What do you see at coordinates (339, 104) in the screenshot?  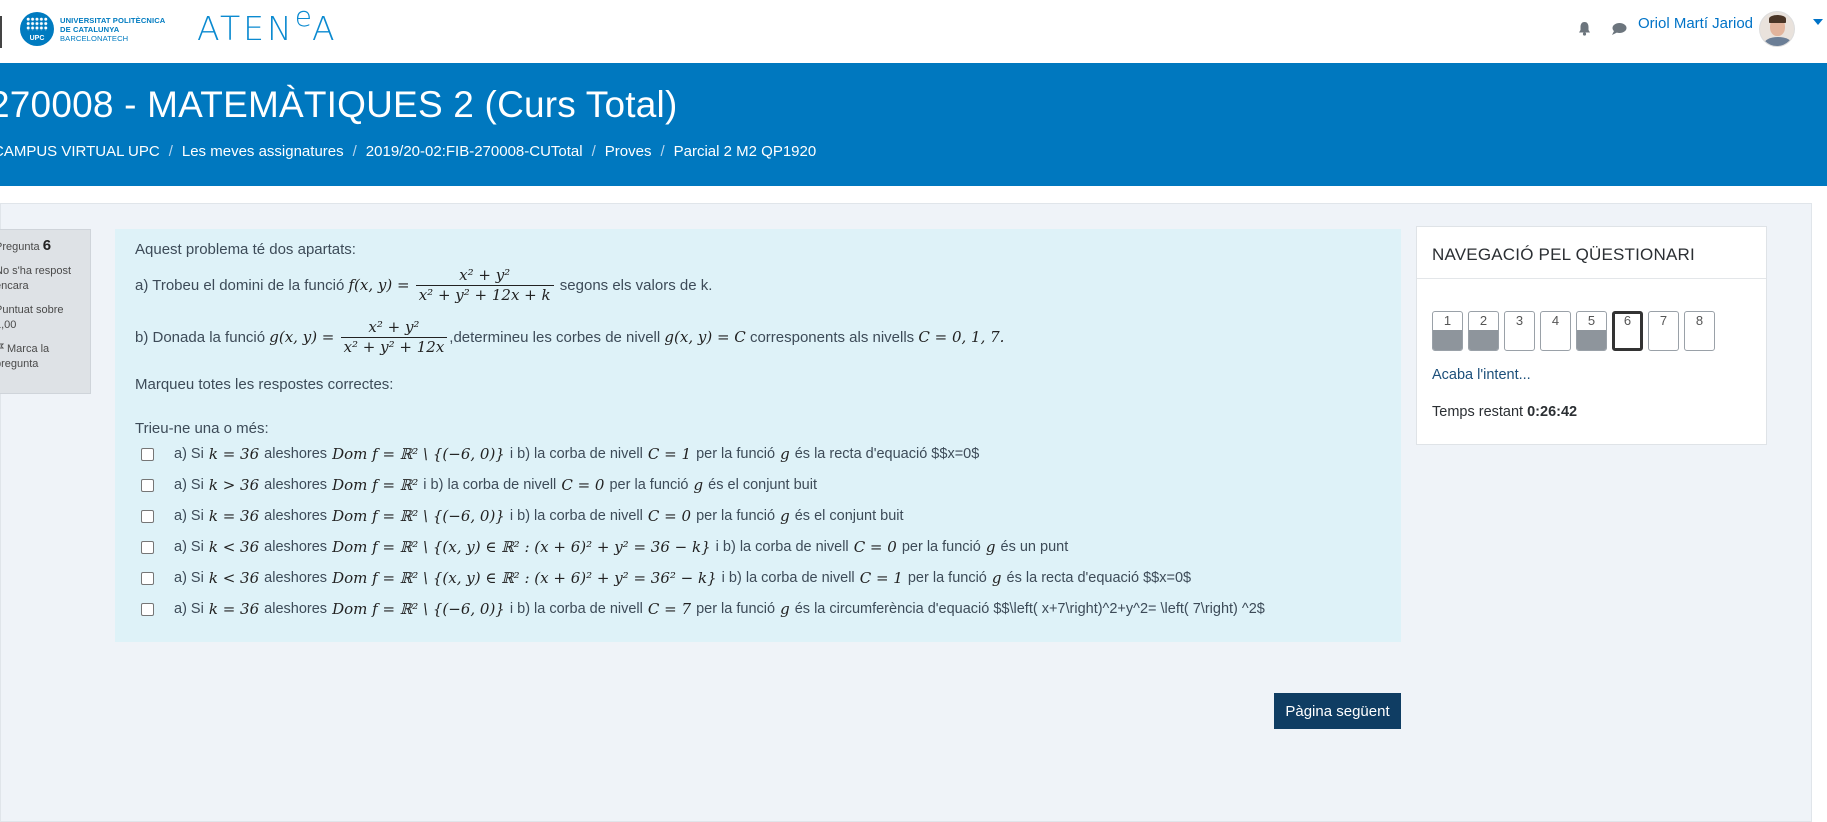 I see `page-title: 270008 - MATEMÀTIQUES 2 (Curs Total)` at bounding box center [339, 104].